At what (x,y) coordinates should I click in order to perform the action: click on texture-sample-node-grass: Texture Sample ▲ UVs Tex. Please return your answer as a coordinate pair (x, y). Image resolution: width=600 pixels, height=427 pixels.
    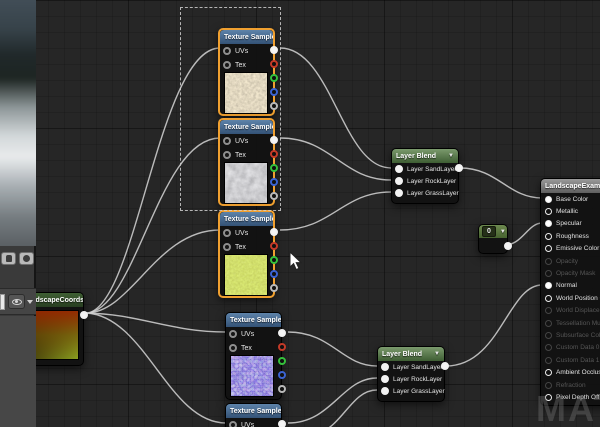
    Looking at the image, I should click on (248, 254).